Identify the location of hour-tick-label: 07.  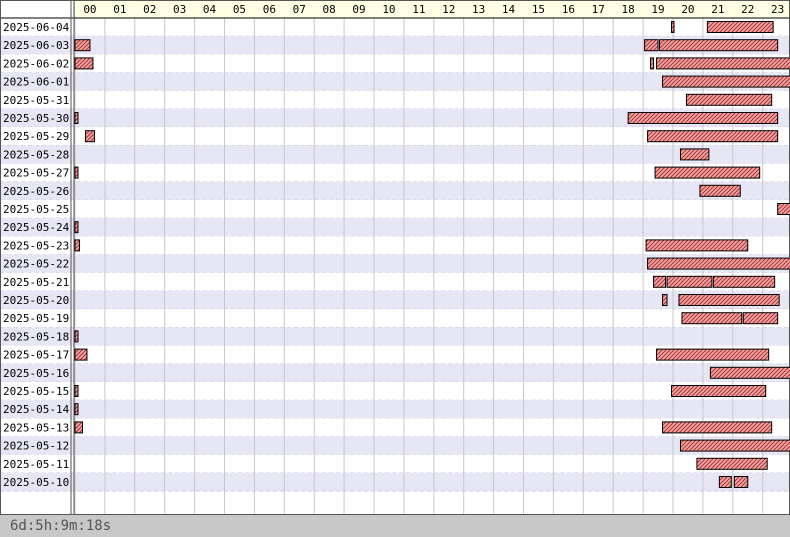
(299, 9).